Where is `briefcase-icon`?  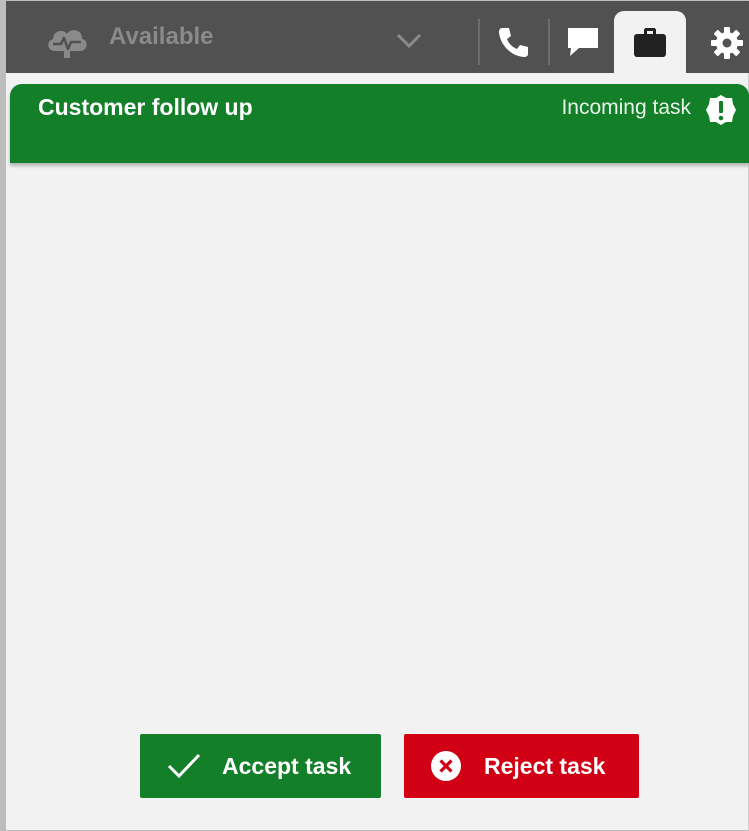 briefcase-icon is located at coordinates (650, 42).